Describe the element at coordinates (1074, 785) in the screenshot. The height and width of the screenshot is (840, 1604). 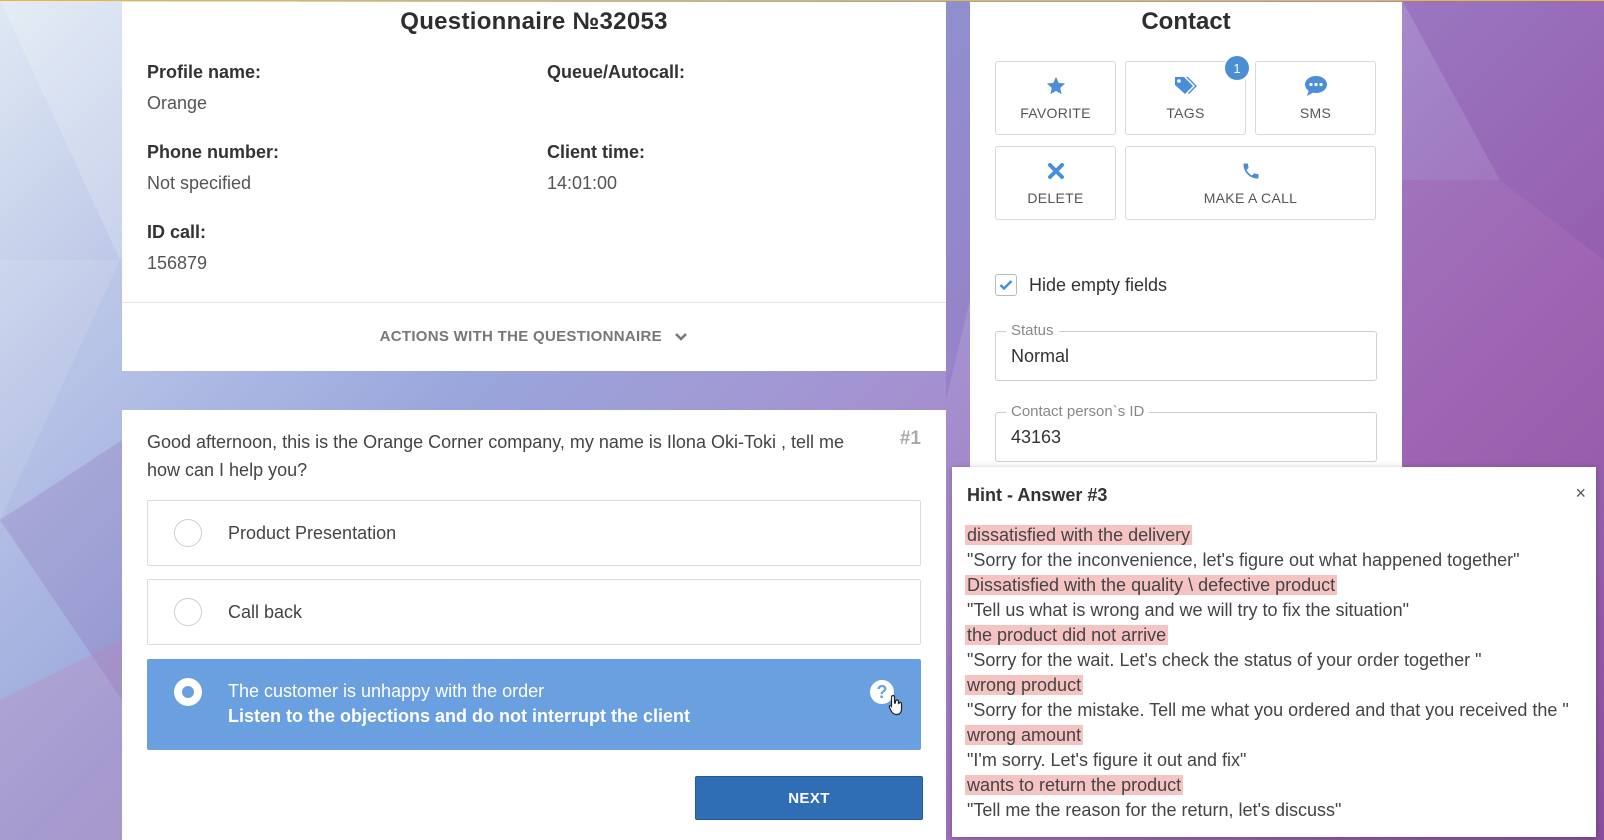
I see `hint-objection: wants to return the product` at that location.